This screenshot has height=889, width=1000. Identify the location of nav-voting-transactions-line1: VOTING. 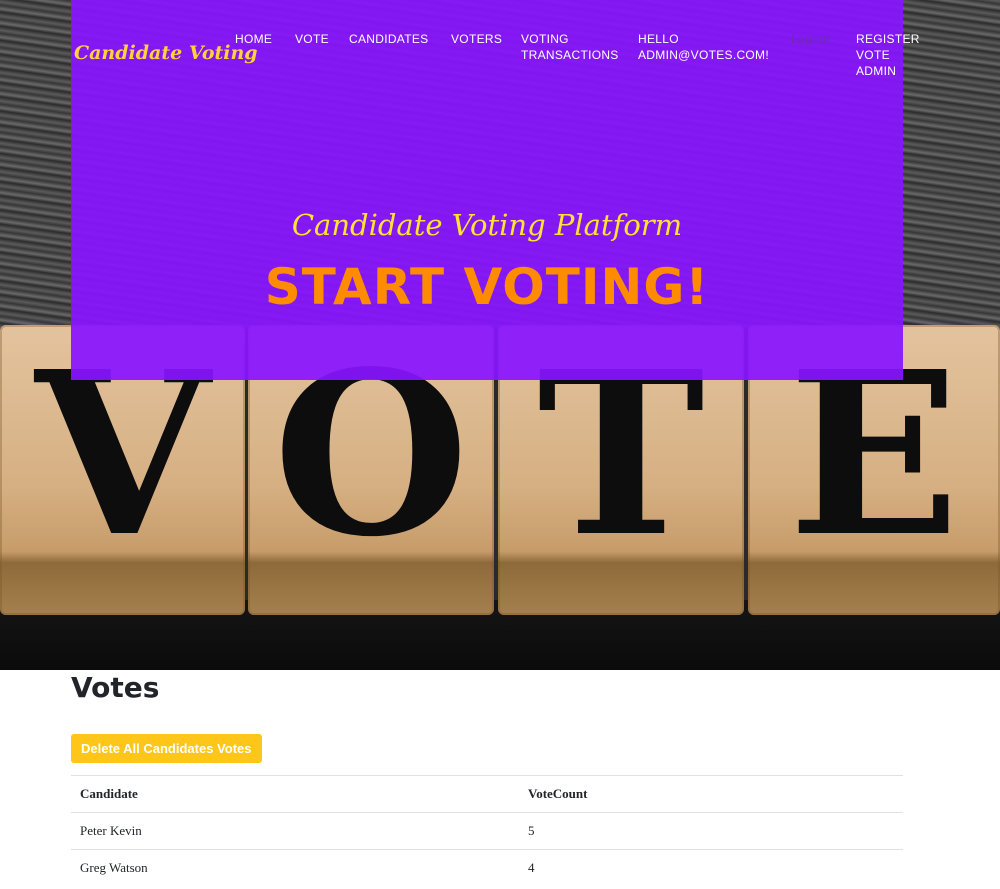
(545, 39).